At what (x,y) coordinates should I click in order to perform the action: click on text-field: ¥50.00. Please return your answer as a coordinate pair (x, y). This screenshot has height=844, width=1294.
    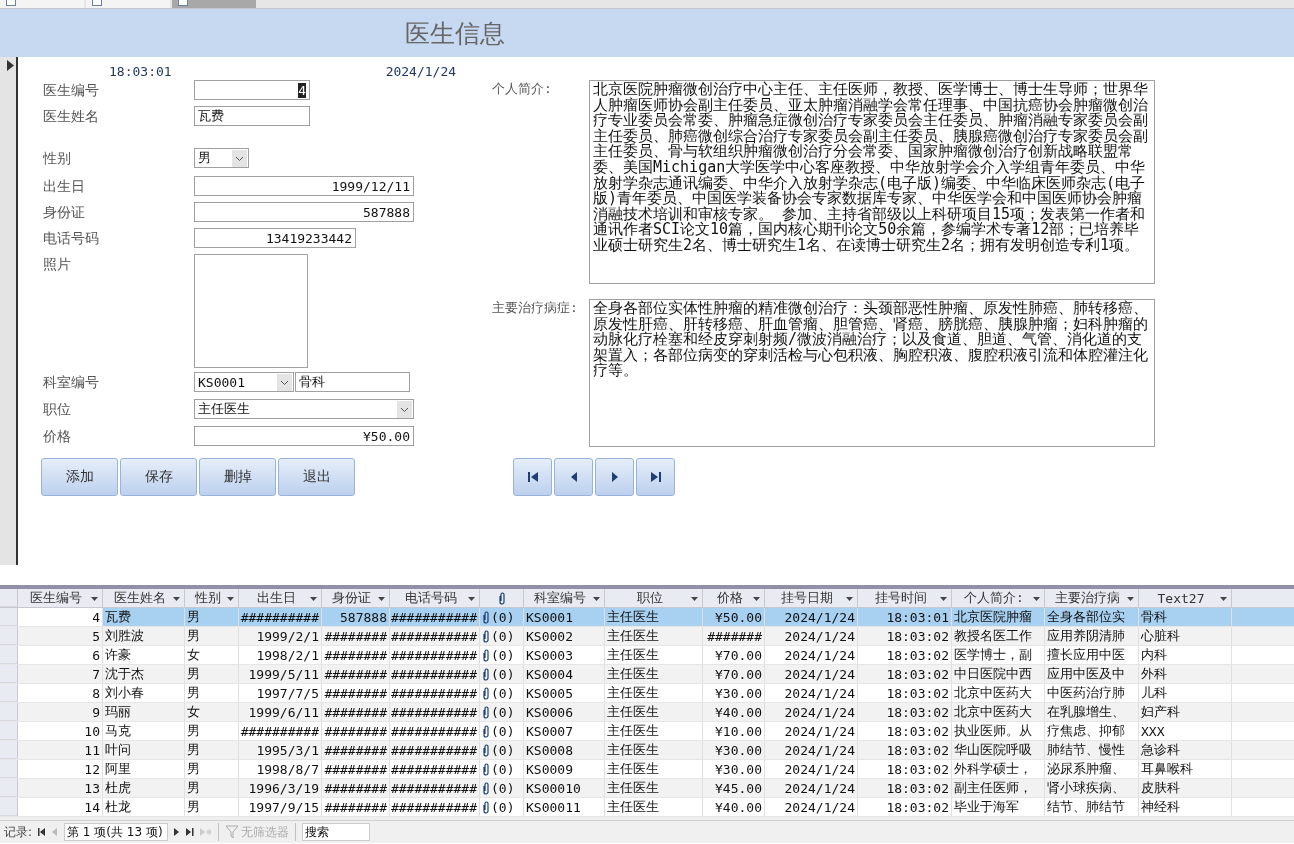
    Looking at the image, I should click on (304, 436).